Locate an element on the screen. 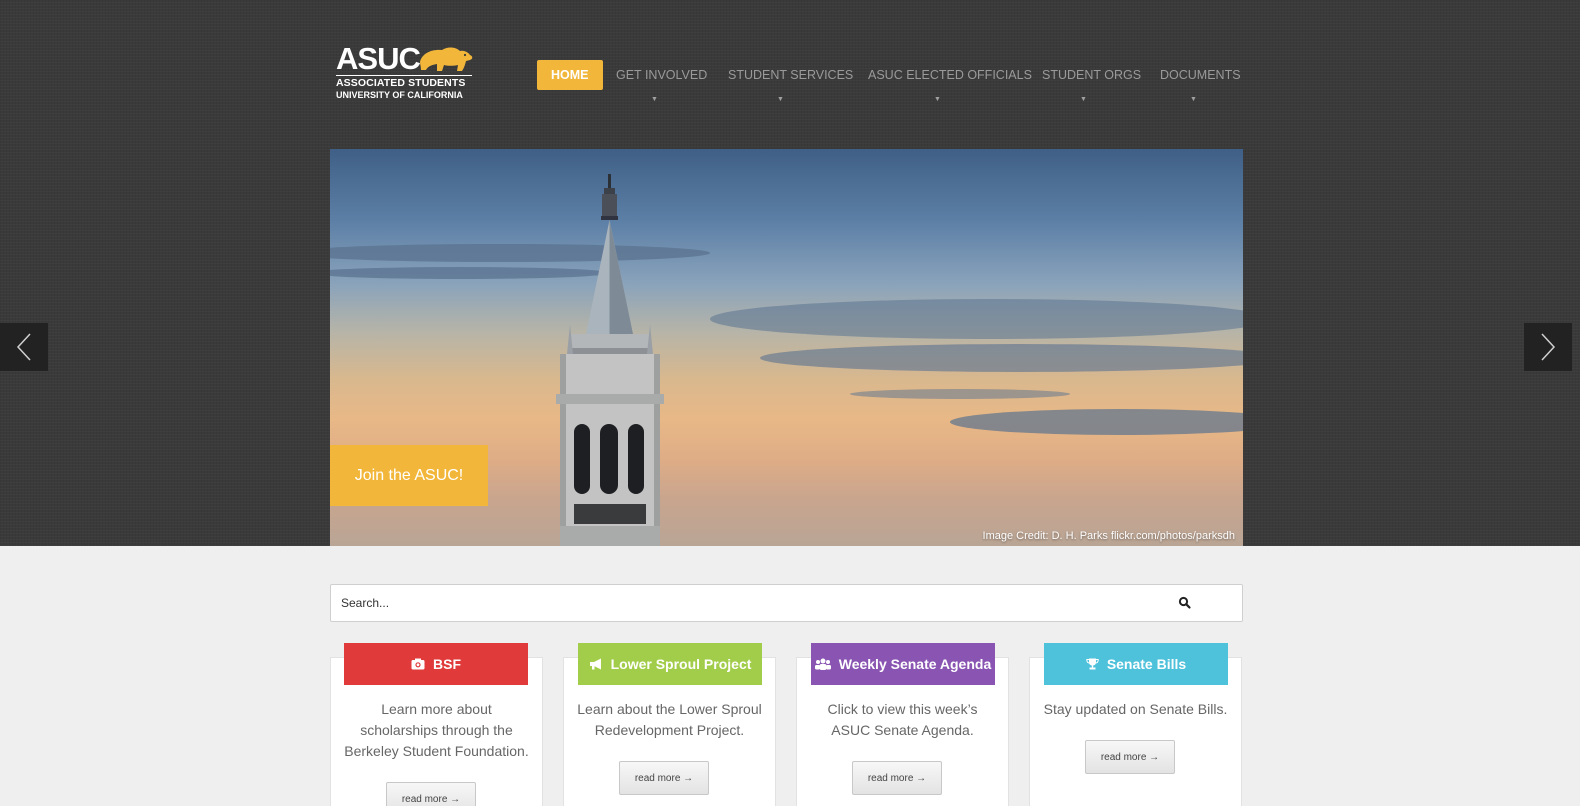  chevron-right-icon is located at coordinates (1548, 347).